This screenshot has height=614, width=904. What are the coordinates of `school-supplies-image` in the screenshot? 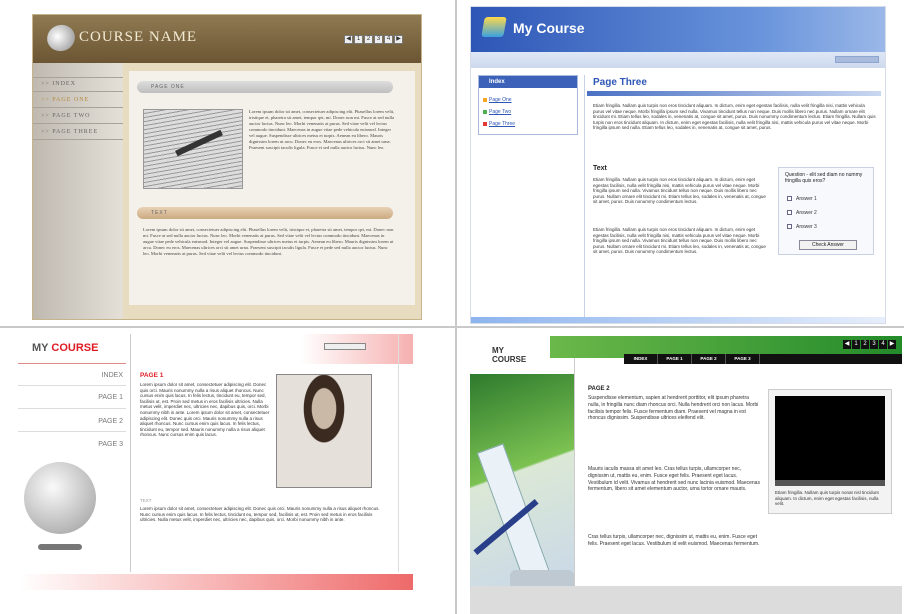 It's located at (522, 492).